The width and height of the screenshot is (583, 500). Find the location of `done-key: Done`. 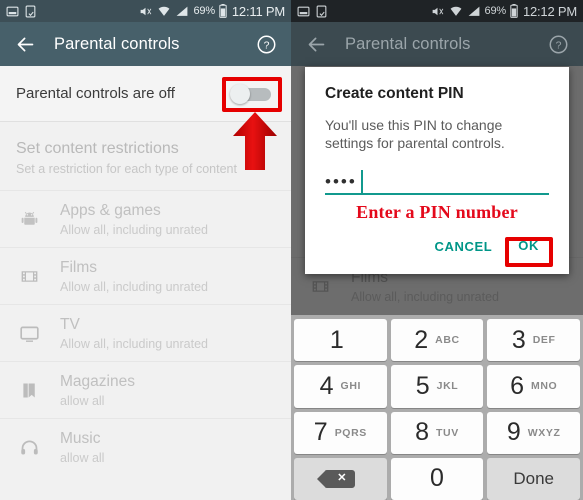

done-key: Done is located at coordinates (534, 478).